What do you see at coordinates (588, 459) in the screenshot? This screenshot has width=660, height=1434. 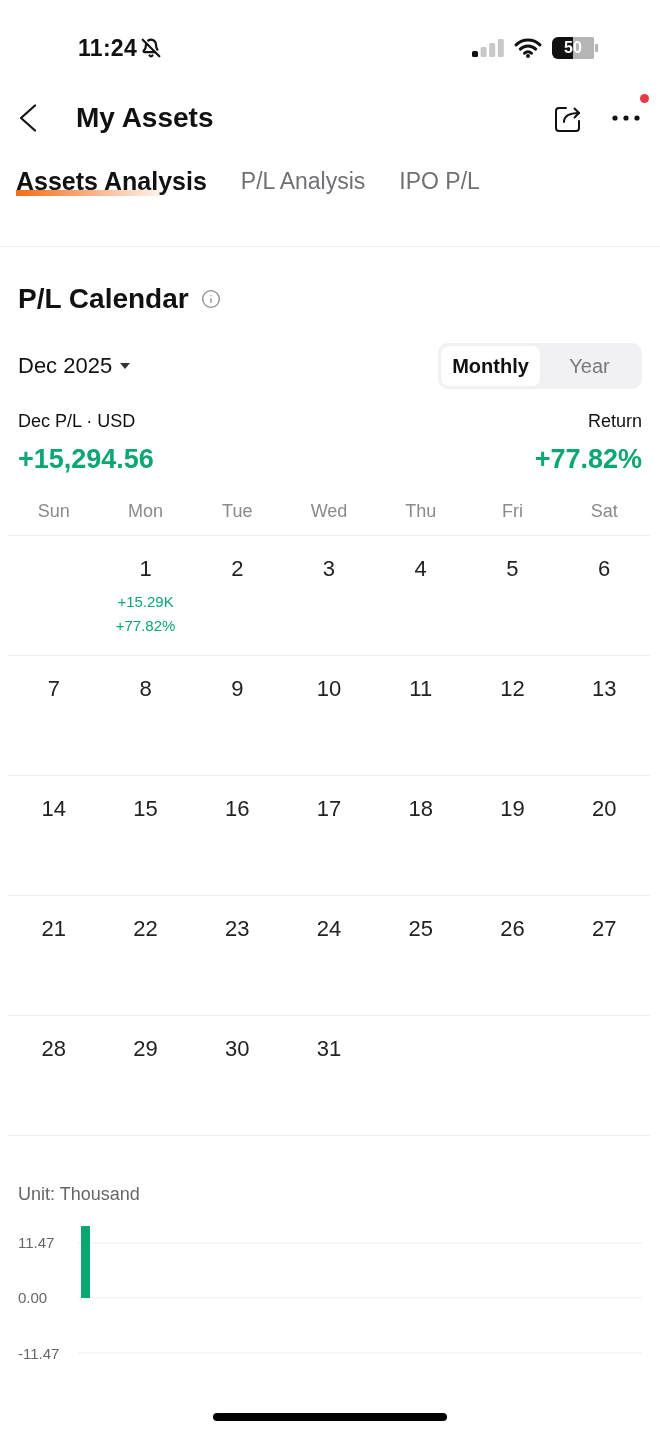 I see `return-value: +77.82%` at bounding box center [588, 459].